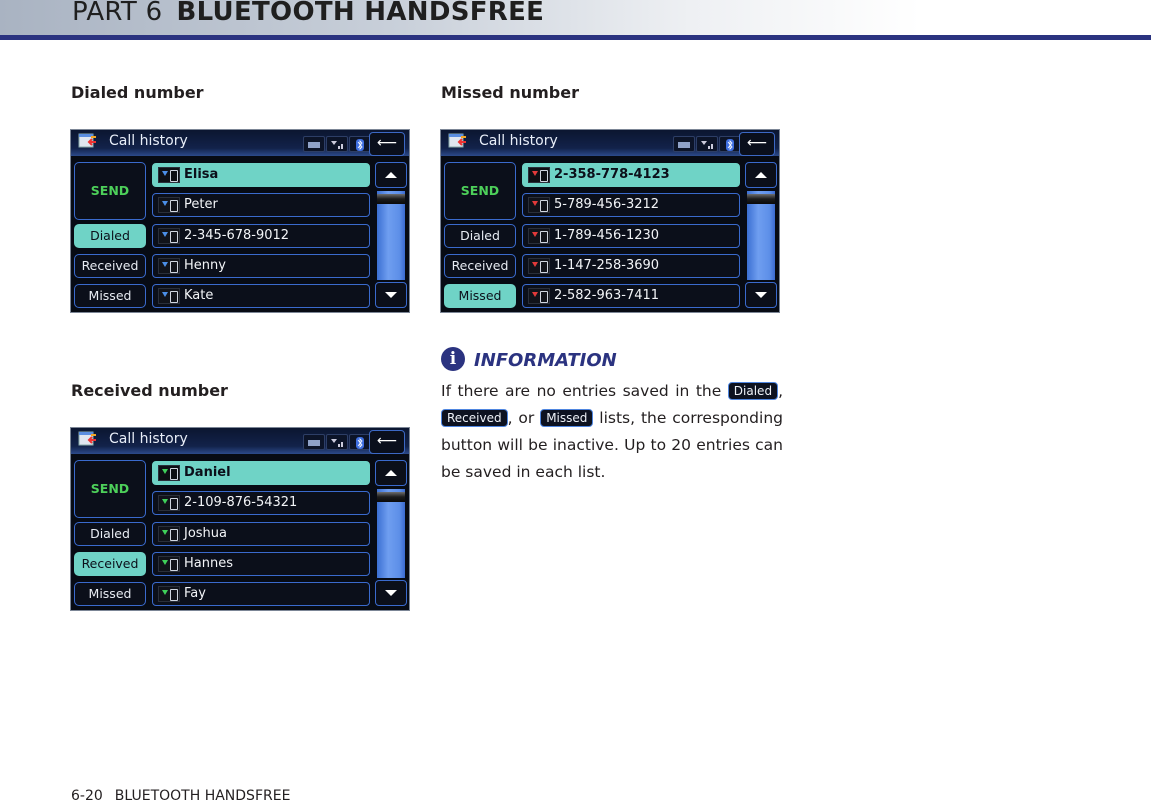 This screenshot has width=1151, height=804. Describe the element at coordinates (117, 13) in the screenshot. I see `header-part: PART 6` at that location.